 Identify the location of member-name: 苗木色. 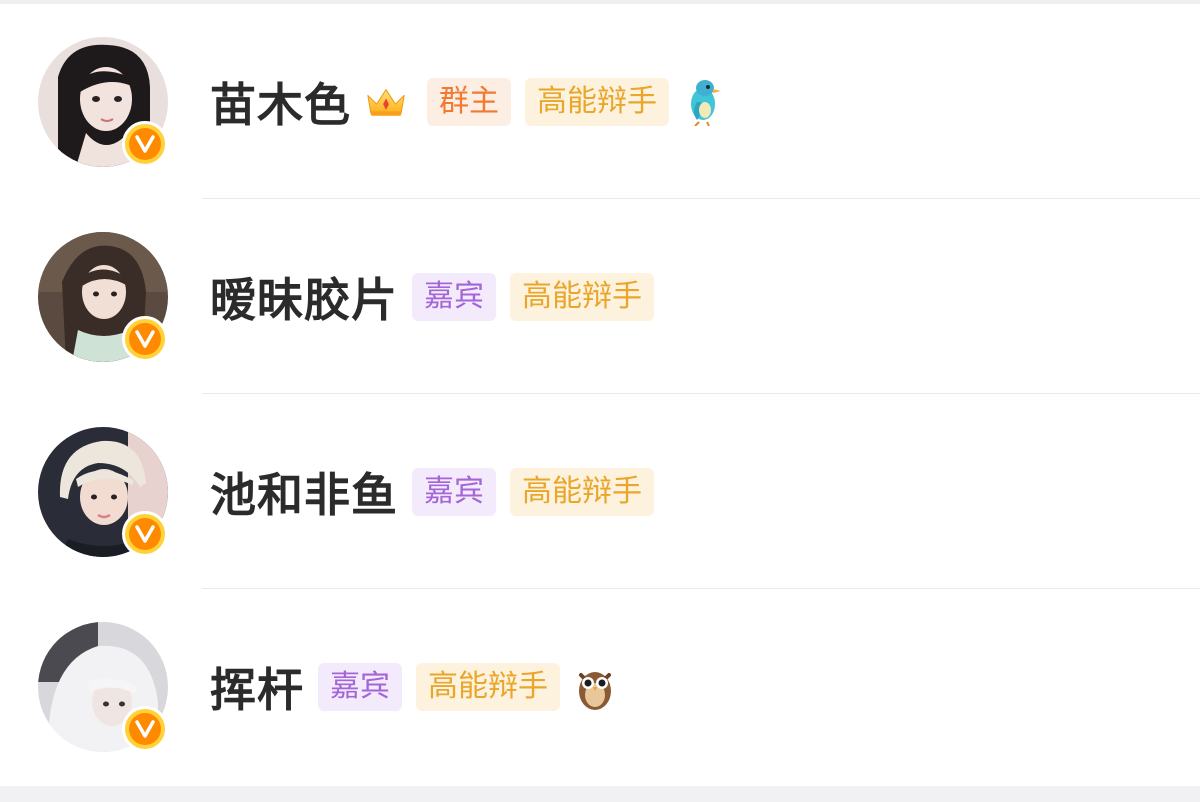
(280, 102).